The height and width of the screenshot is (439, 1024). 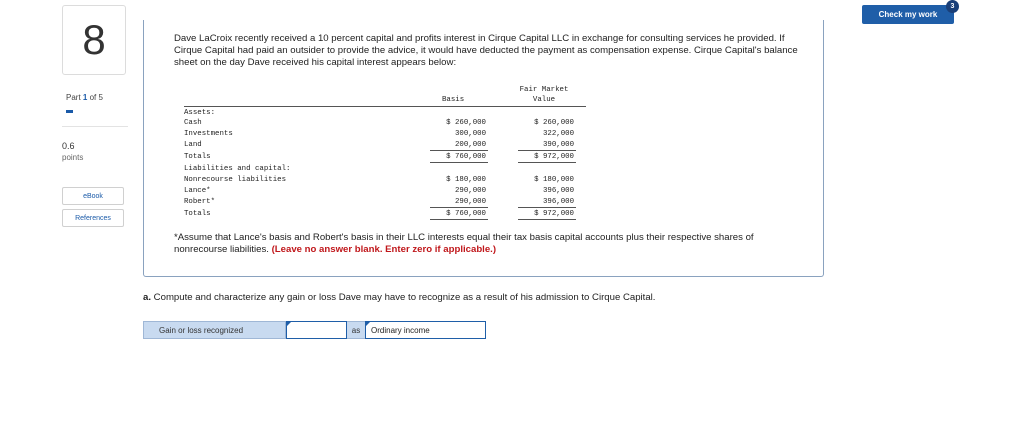 What do you see at coordinates (73, 157) in the screenshot?
I see `points-label: points` at bounding box center [73, 157].